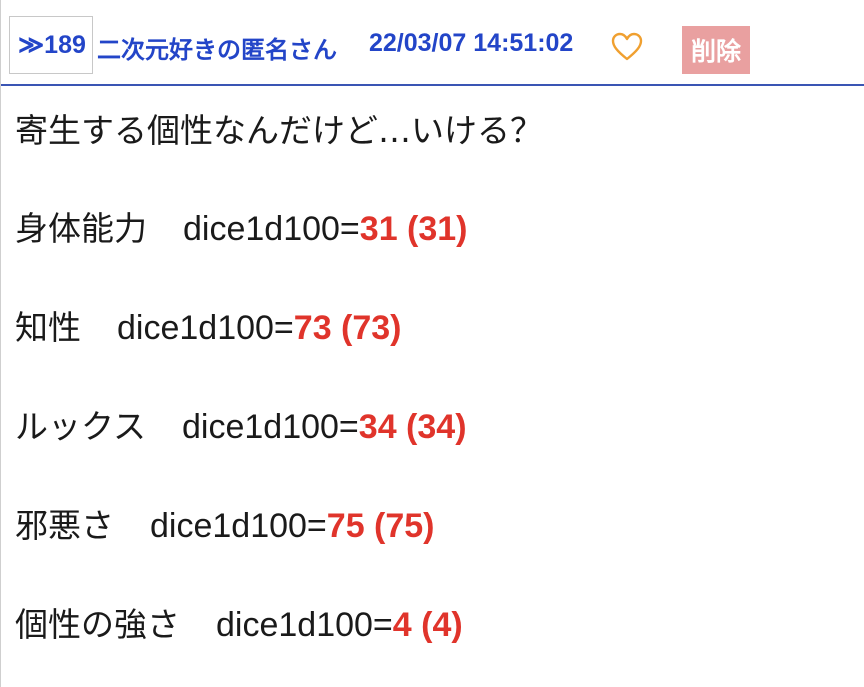 This screenshot has width=864, height=687. What do you see at coordinates (427, 625) in the screenshot?
I see `dice-result: 4 (4)` at bounding box center [427, 625].